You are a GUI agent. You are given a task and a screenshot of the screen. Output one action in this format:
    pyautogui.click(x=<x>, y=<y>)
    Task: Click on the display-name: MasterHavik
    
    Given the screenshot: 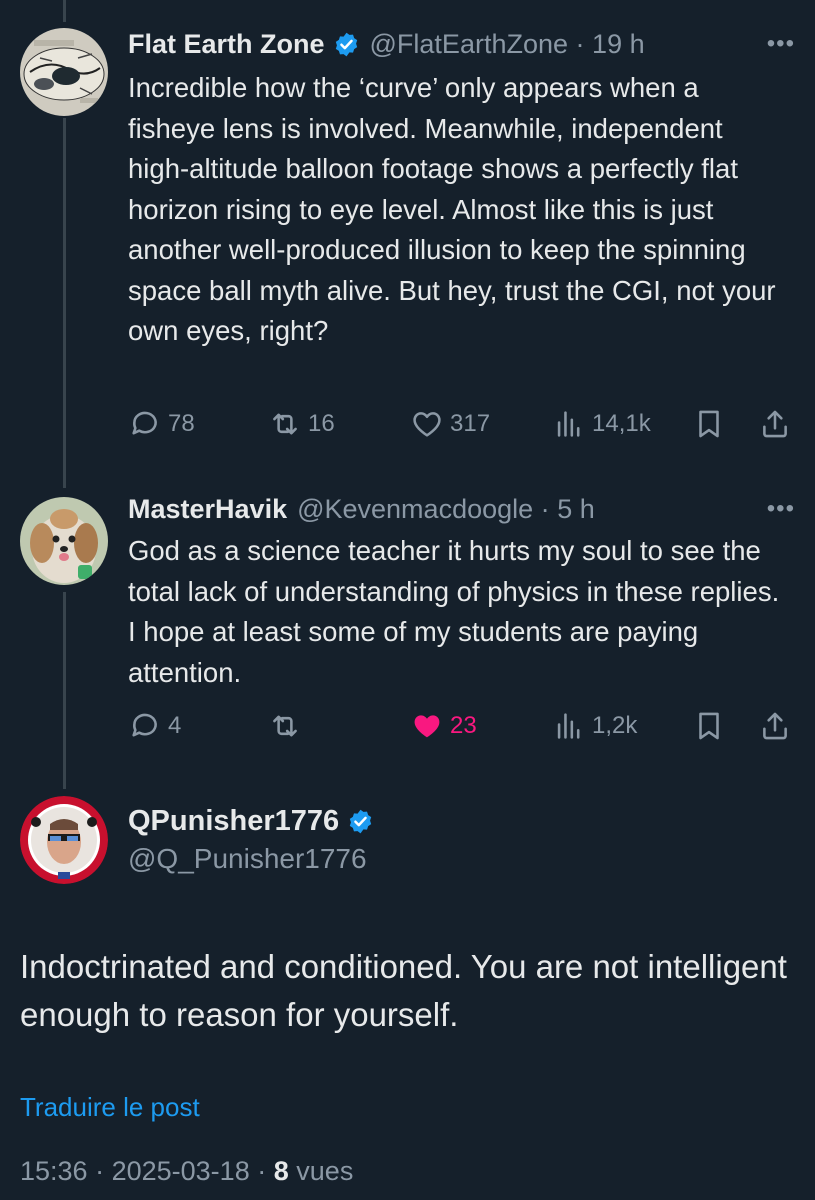 What is the action you would take?
    pyautogui.click(x=207, y=509)
    